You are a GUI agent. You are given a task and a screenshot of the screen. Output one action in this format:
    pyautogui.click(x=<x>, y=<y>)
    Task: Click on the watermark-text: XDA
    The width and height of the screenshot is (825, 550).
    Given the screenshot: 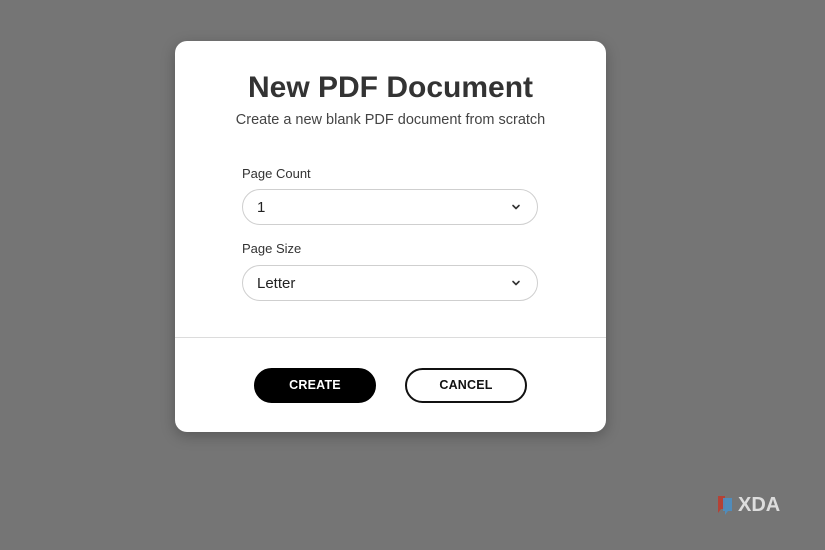 What is the action you would take?
    pyautogui.click(x=759, y=505)
    